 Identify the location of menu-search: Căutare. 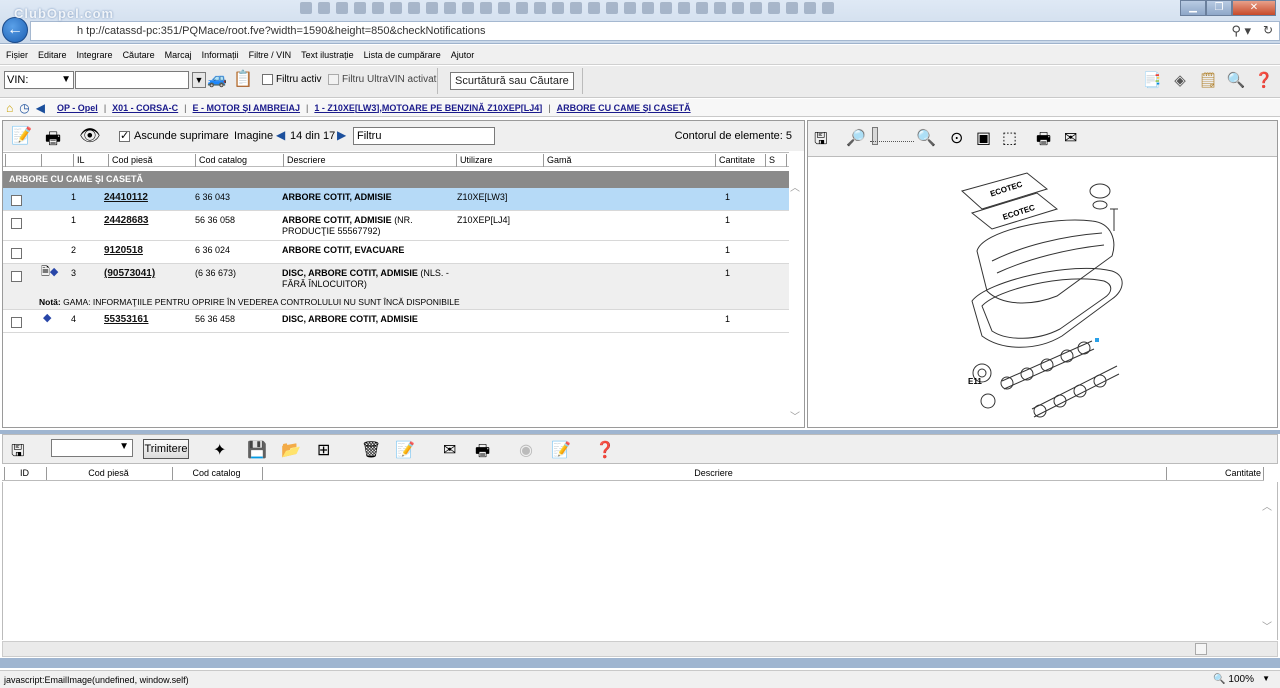
(139, 55).